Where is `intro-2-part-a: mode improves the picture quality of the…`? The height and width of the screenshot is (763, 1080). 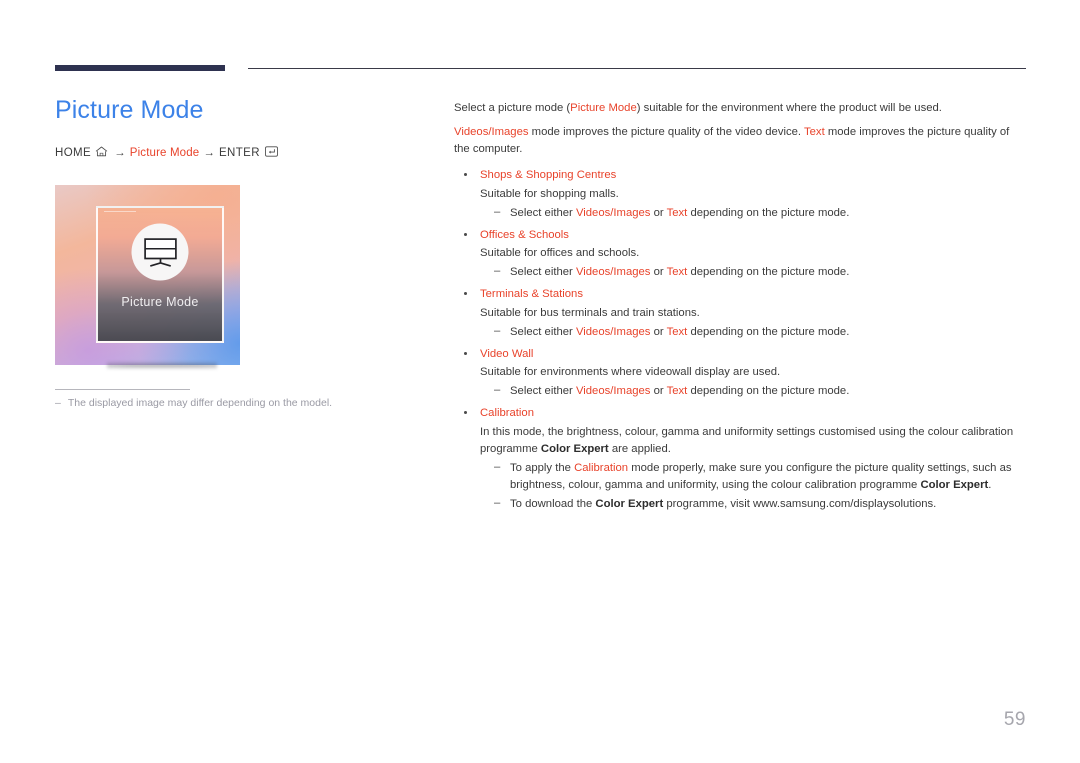
intro-2-part-a: mode improves the picture quality of the… is located at coordinates (666, 132).